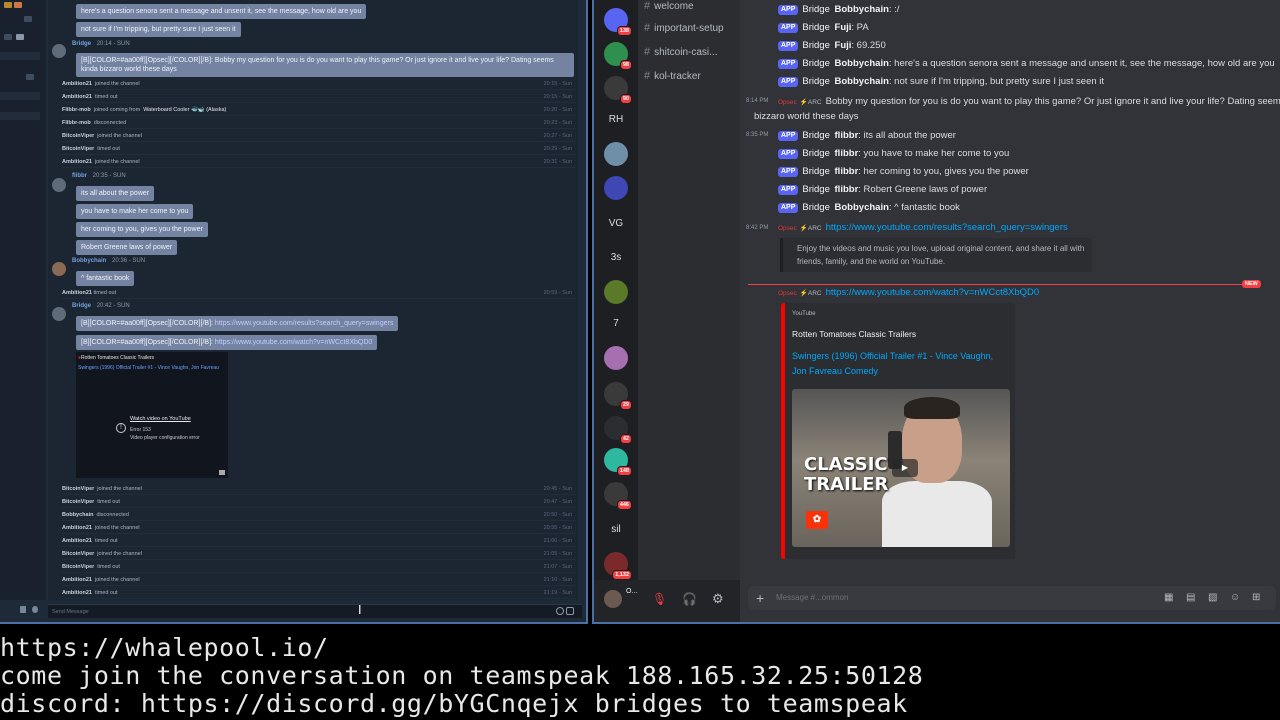 The image size is (1280, 720). What do you see at coordinates (672, 76) in the screenshot?
I see `channel-kol-tracker: # kol-tracker` at bounding box center [672, 76].